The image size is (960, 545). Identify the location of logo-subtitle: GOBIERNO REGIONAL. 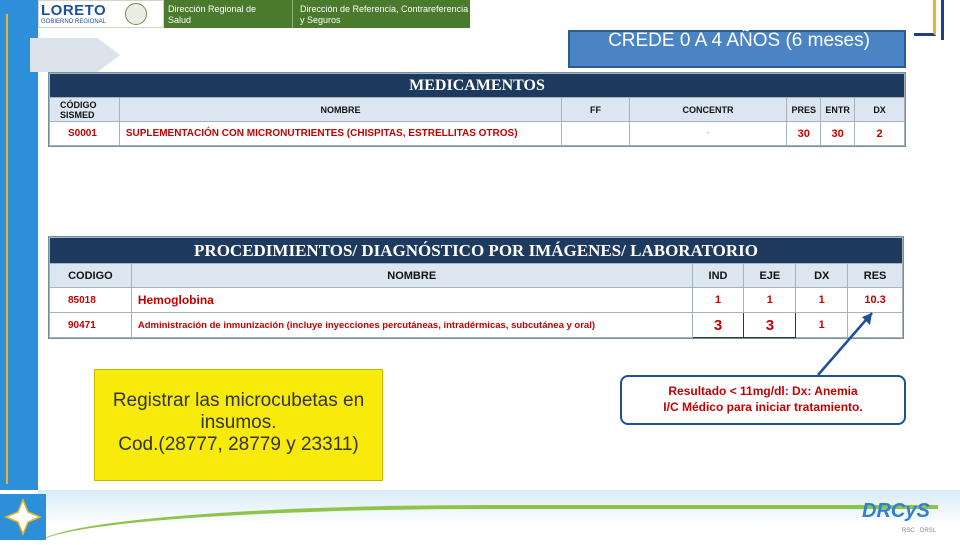
(74, 22).